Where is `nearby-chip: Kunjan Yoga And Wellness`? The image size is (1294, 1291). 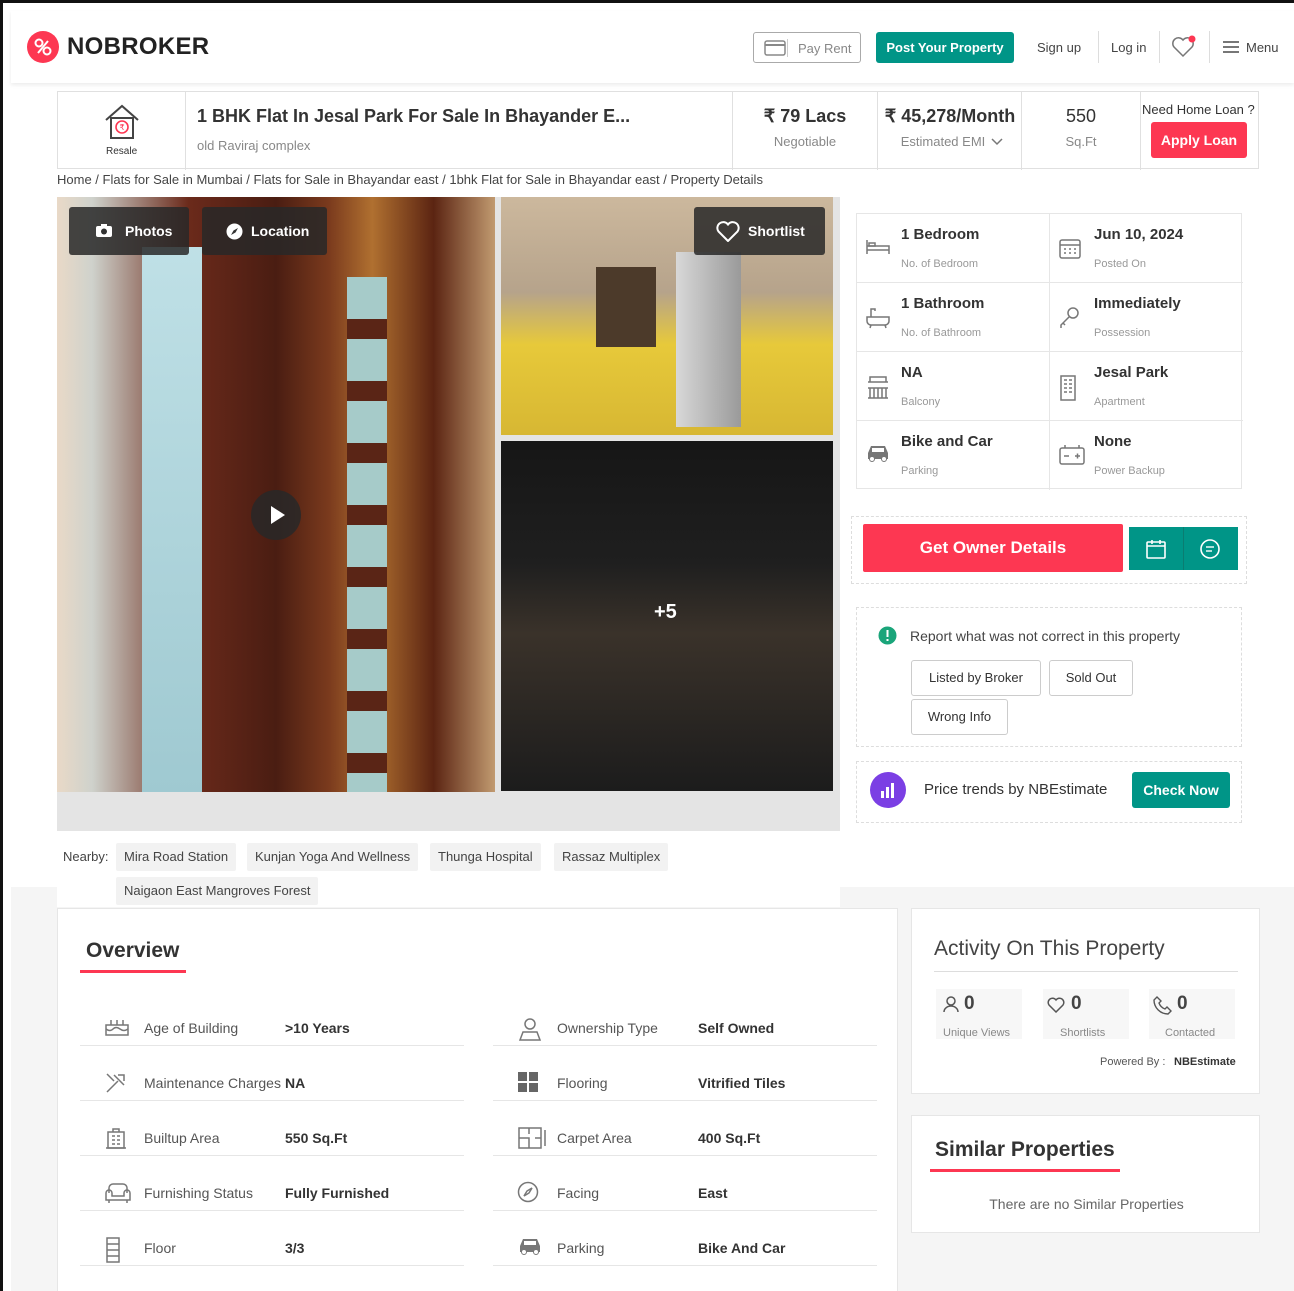 nearby-chip: Kunjan Yoga And Wellness is located at coordinates (333, 857).